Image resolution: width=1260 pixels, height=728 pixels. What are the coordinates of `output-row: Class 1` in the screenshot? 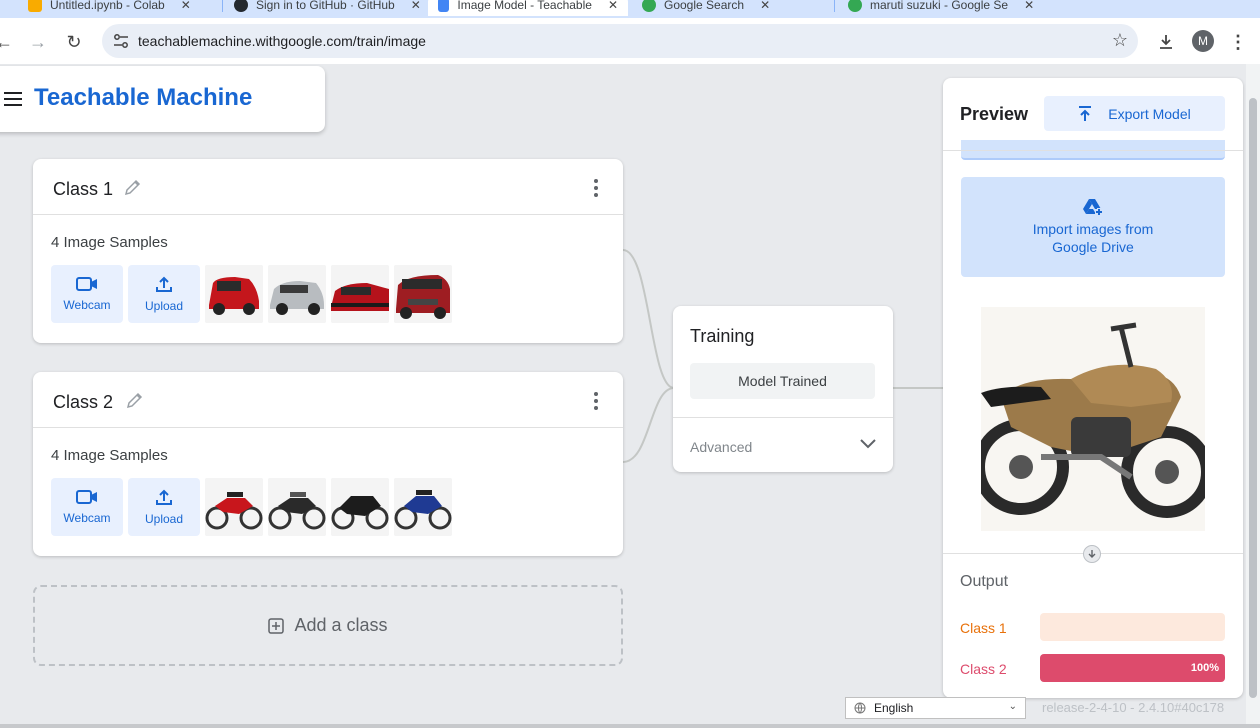 It's located at (1093, 627).